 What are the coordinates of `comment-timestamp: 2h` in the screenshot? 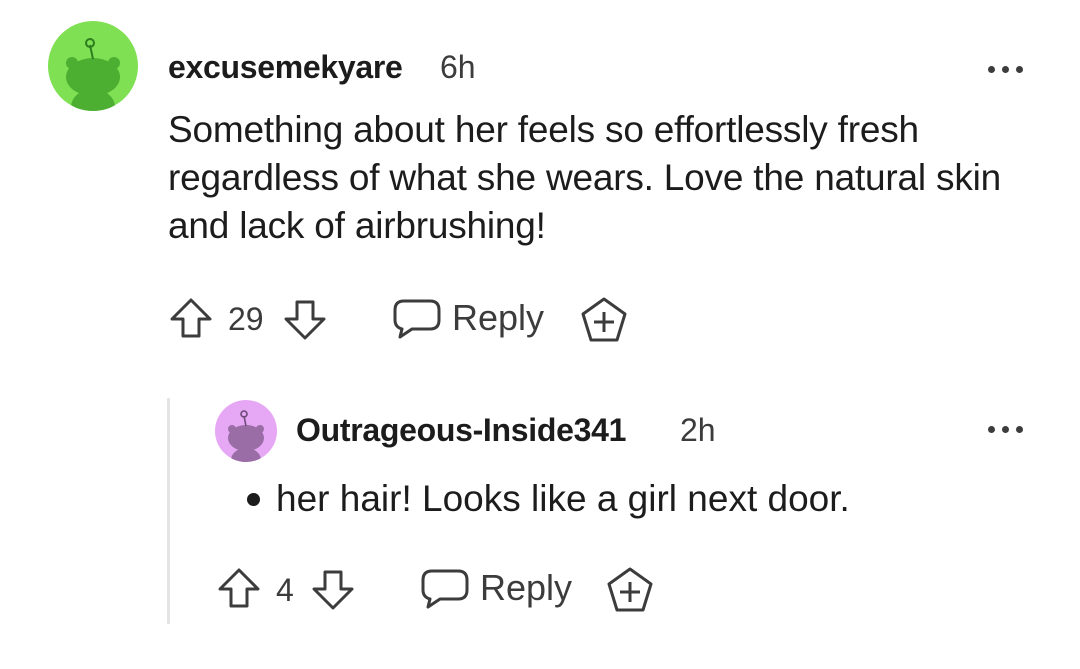 It's located at (698, 430).